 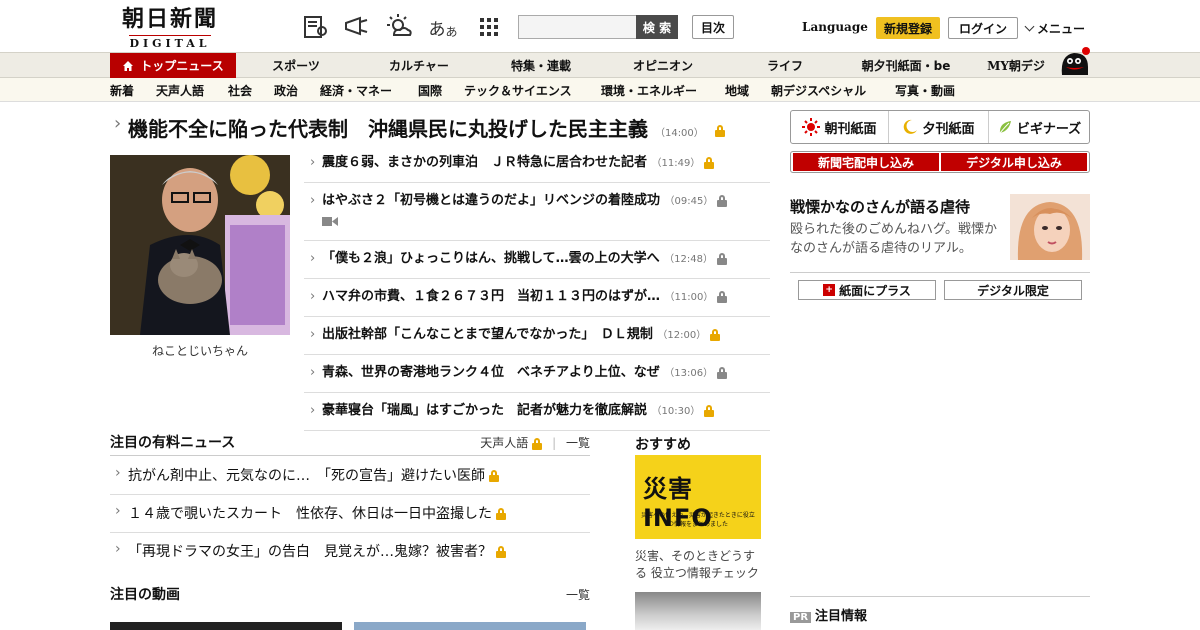 What do you see at coordinates (657, 27) in the screenshot?
I see `search-button: 検 索` at bounding box center [657, 27].